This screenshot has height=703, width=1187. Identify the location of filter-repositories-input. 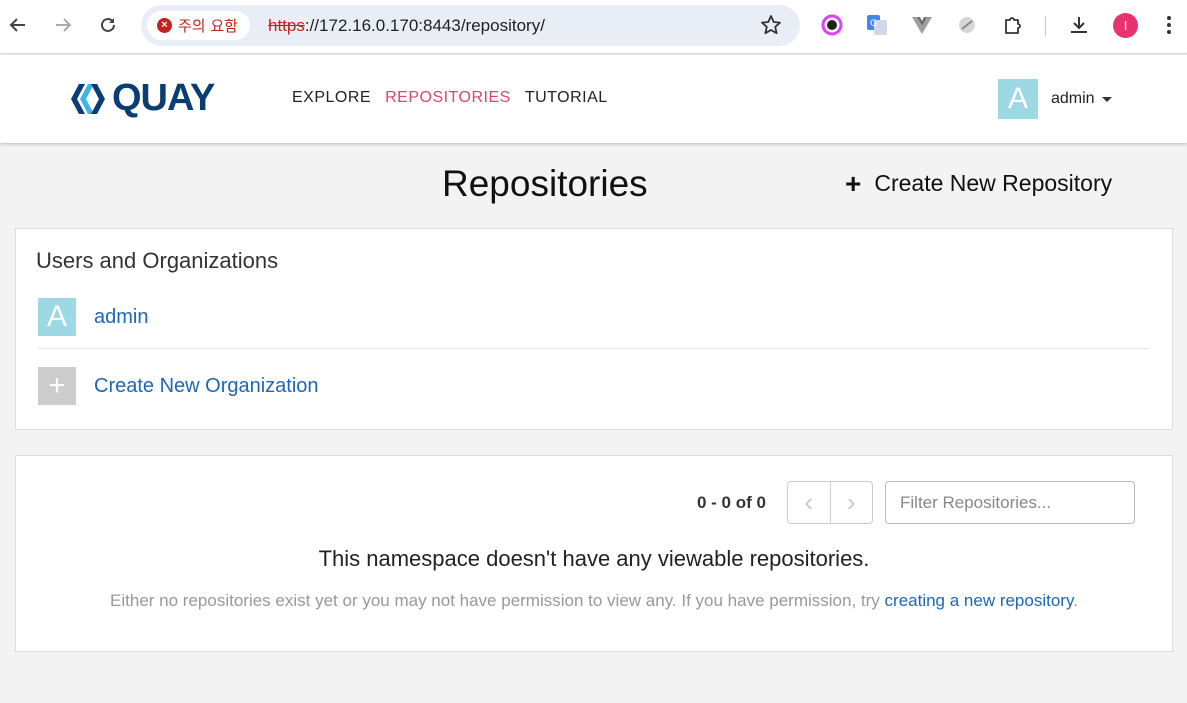
(1010, 502).